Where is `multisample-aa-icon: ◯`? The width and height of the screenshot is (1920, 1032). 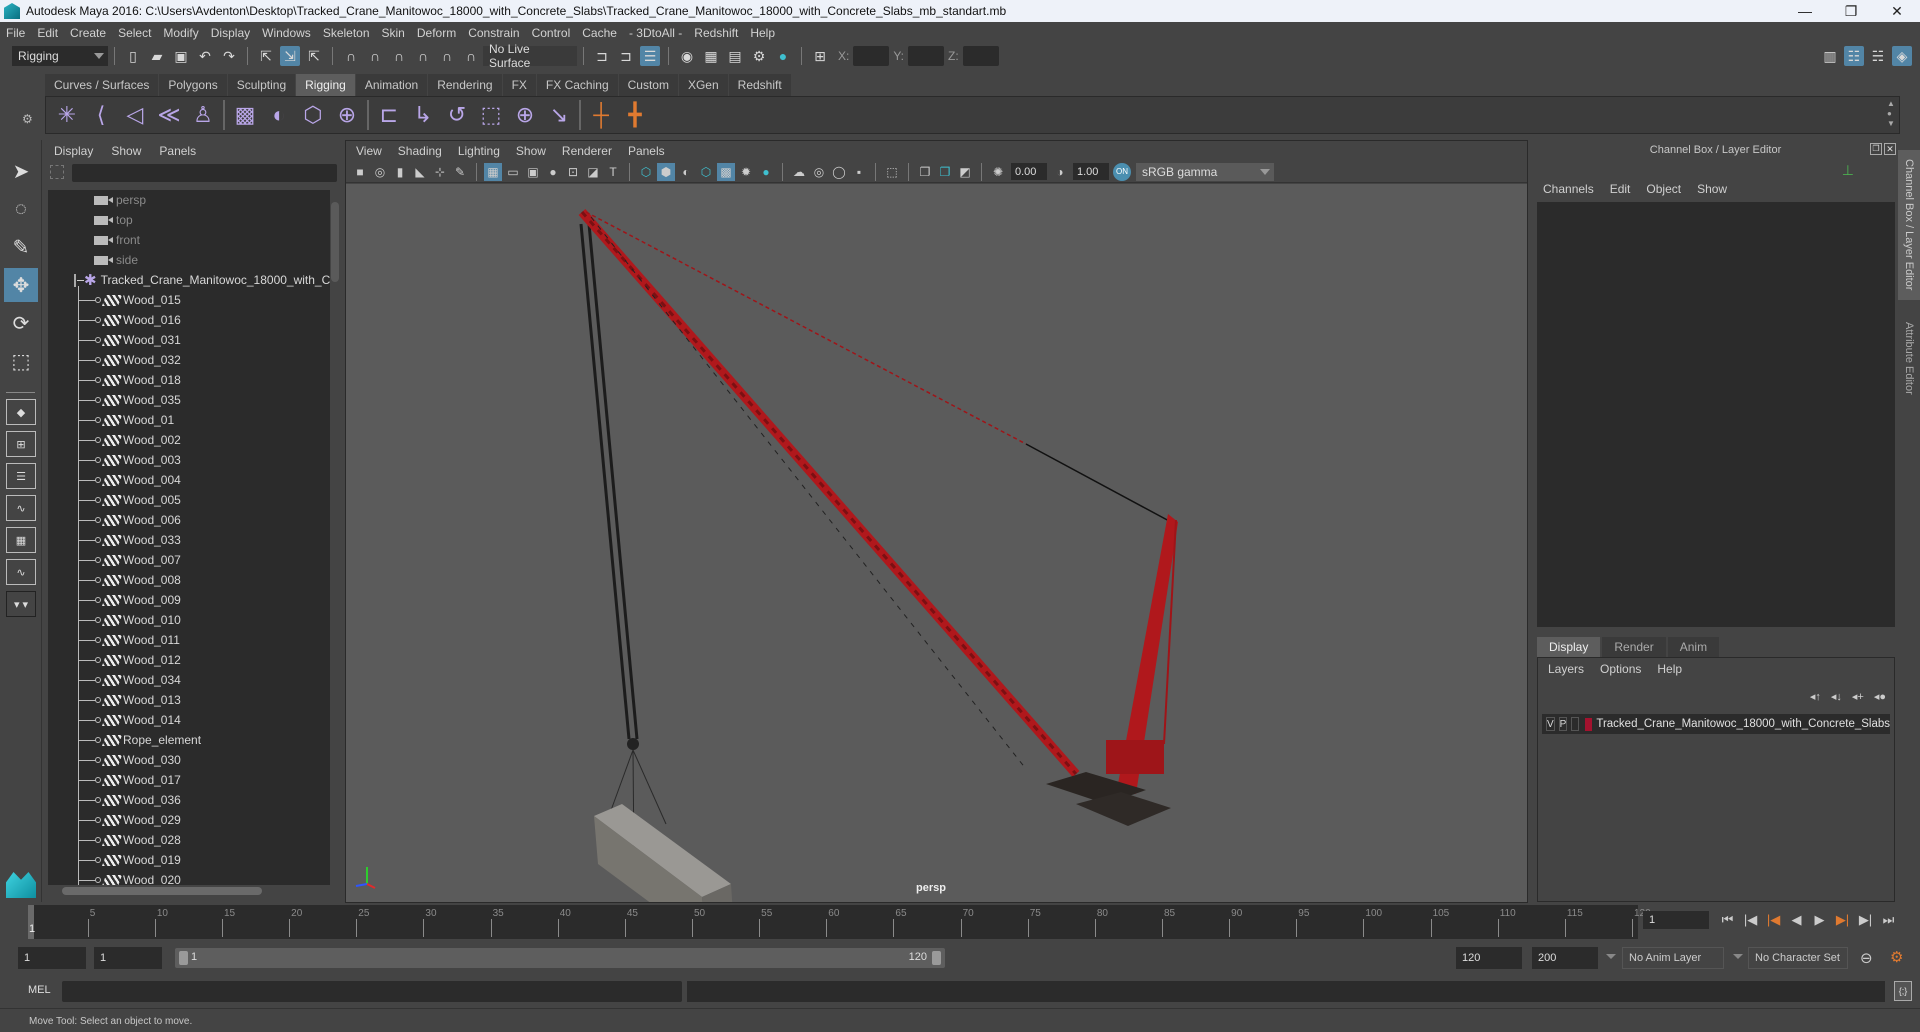 multisample-aa-icon: ◯ is located at coordinates (839, 172).